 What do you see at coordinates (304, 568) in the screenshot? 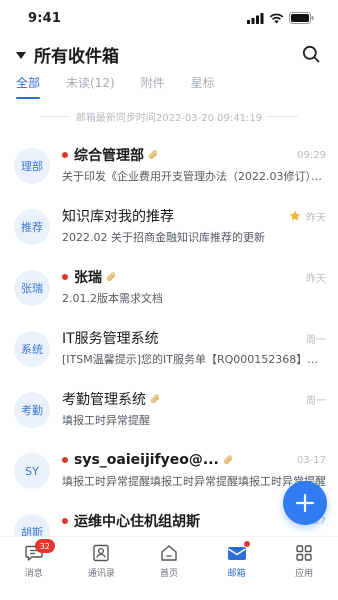
I see `nav-item-apps: 应用` at bounding box center [304, 568].